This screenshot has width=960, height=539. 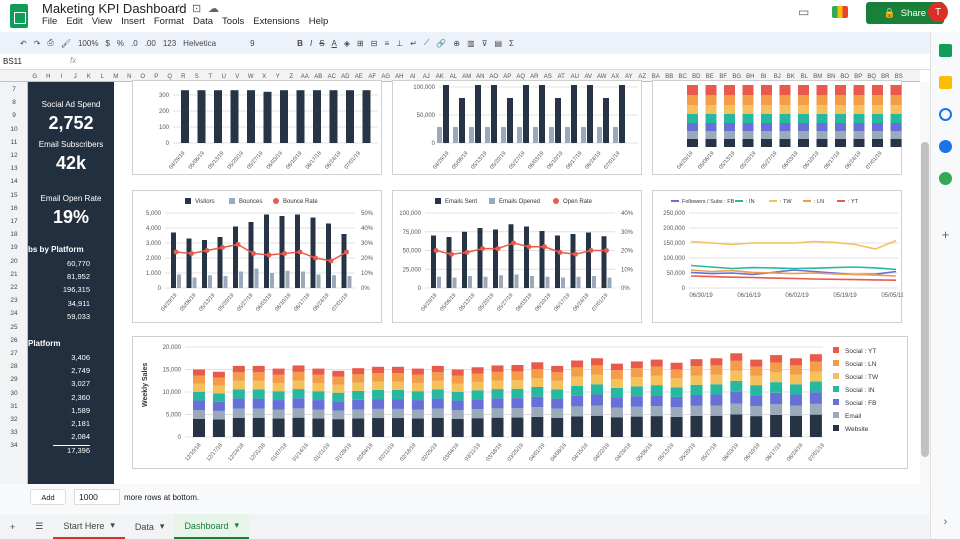 What do you see at coordinates (14, 419) in the screenshot?
I see `row-header: 32` at bounding box center [14, 419].